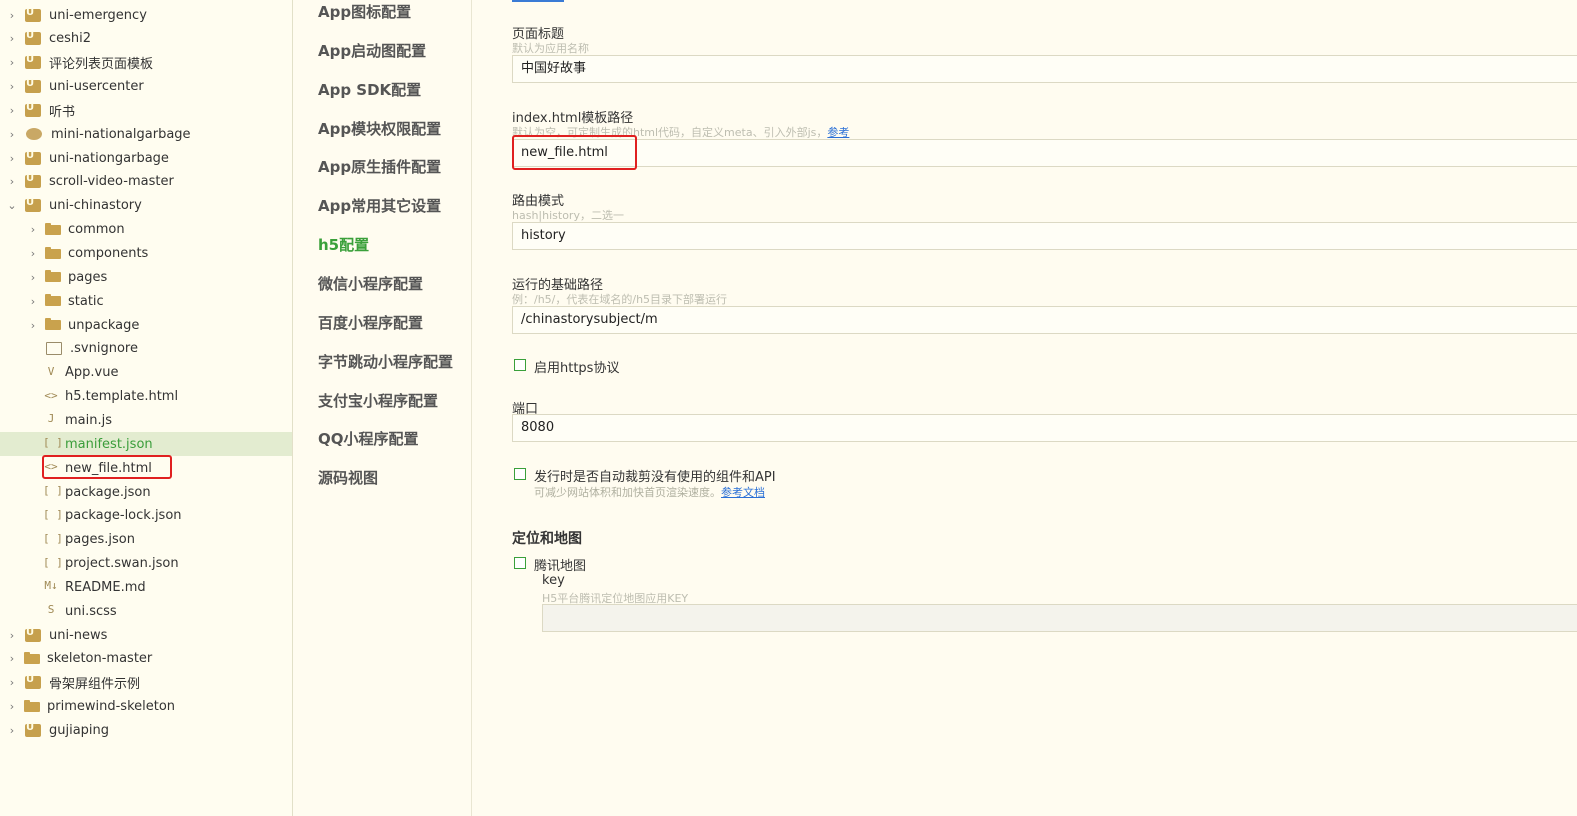 The width and height of the screenshot is (1577, 816). I want to click on tree-item: [ ] pages.json, so click(146, 540).